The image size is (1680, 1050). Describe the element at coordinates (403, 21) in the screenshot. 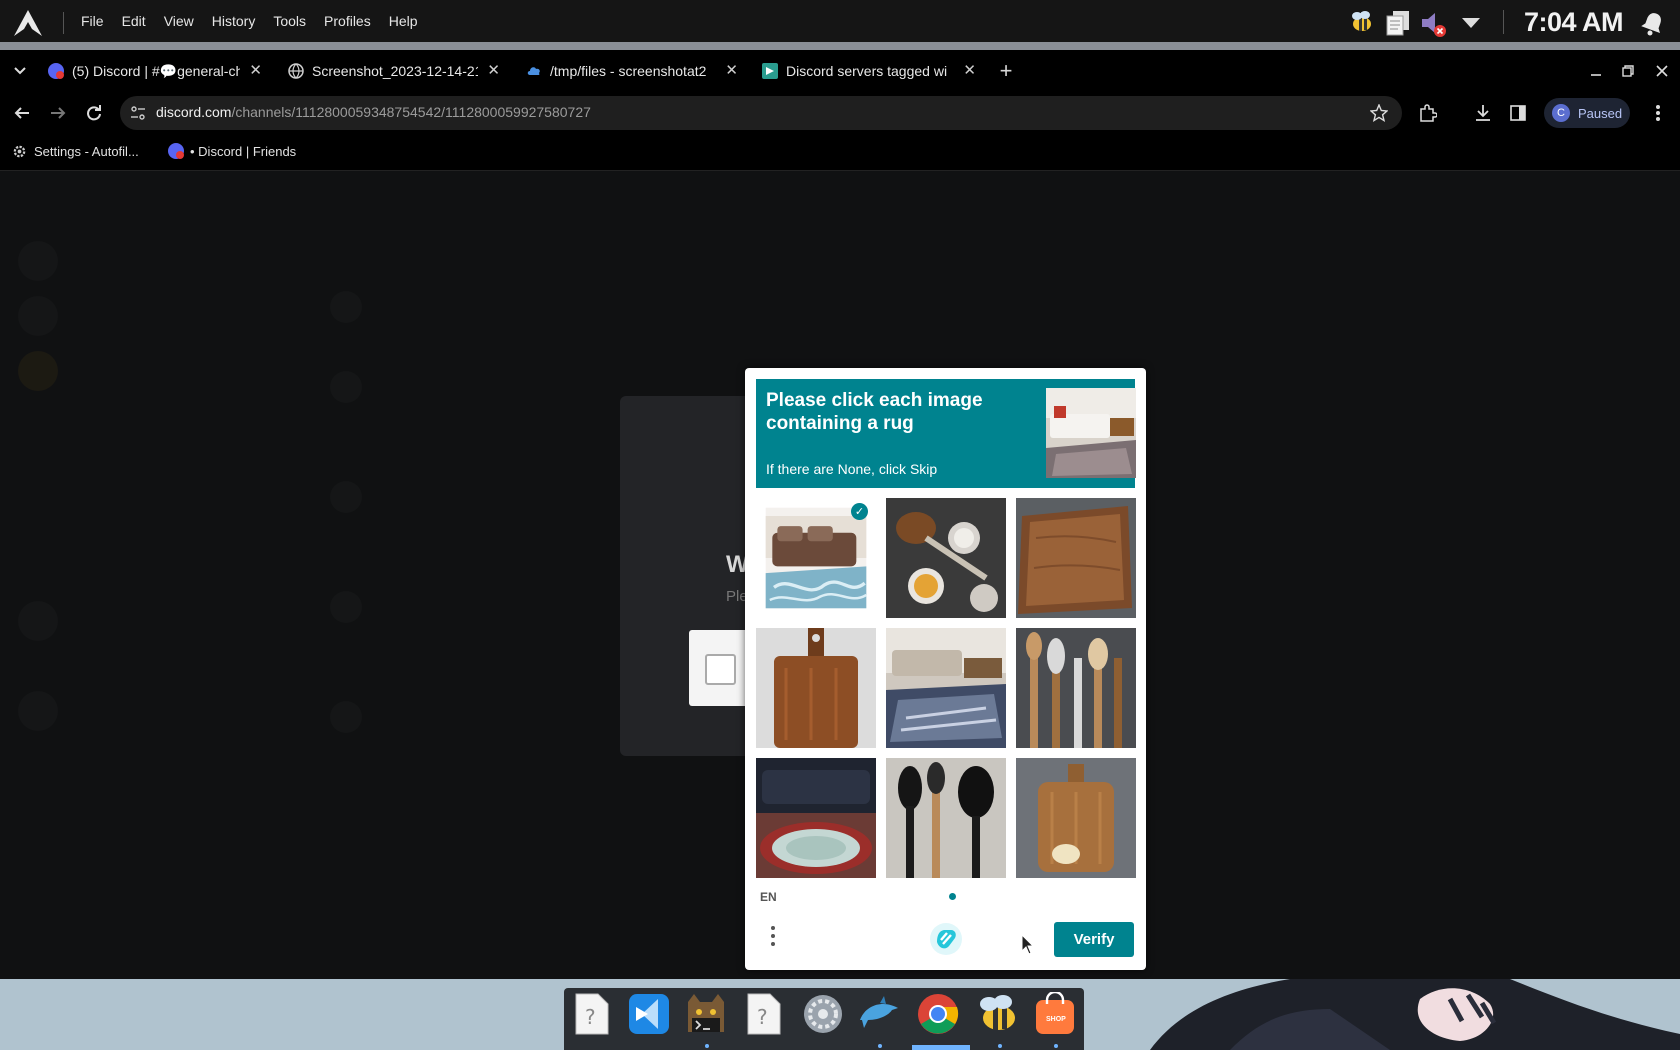

I see `menu-help: Help` at that location.